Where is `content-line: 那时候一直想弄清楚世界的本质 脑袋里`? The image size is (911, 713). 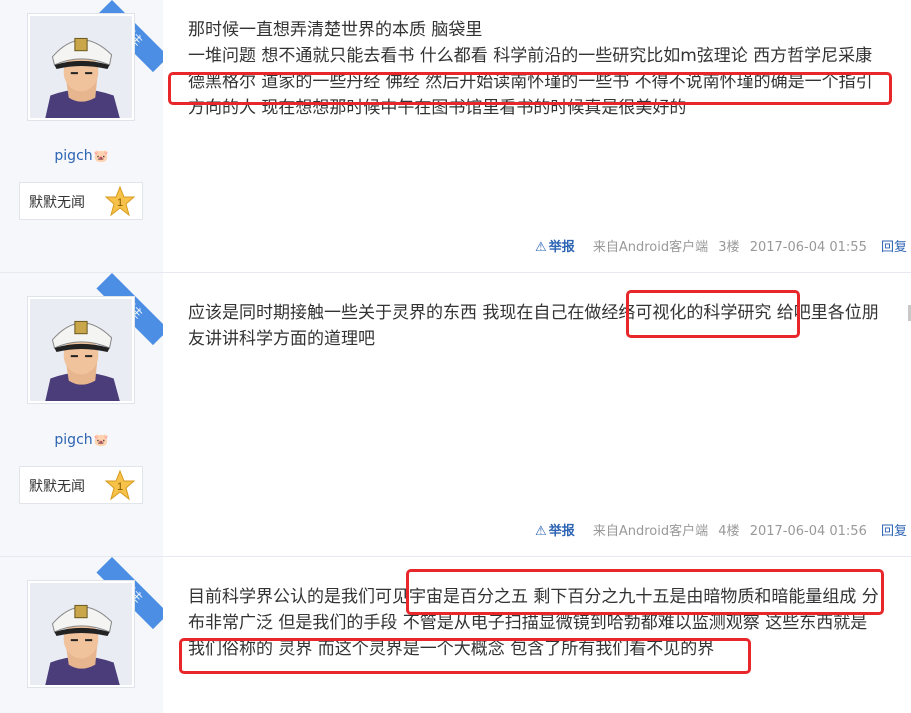
content-line: 那时候一直想弄清楚世界的本质 脑袋里 is located at coordinates (335, 30).